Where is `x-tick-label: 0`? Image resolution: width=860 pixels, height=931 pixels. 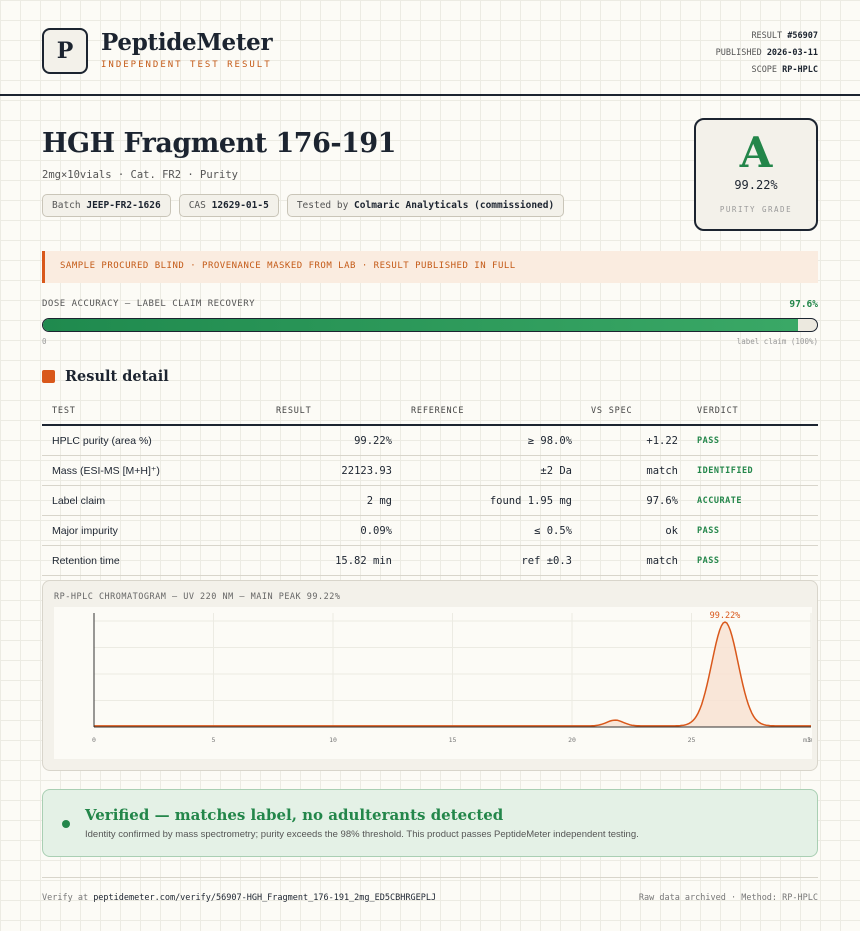 x-tick-label: 0 is located at coordinates (94, 740).